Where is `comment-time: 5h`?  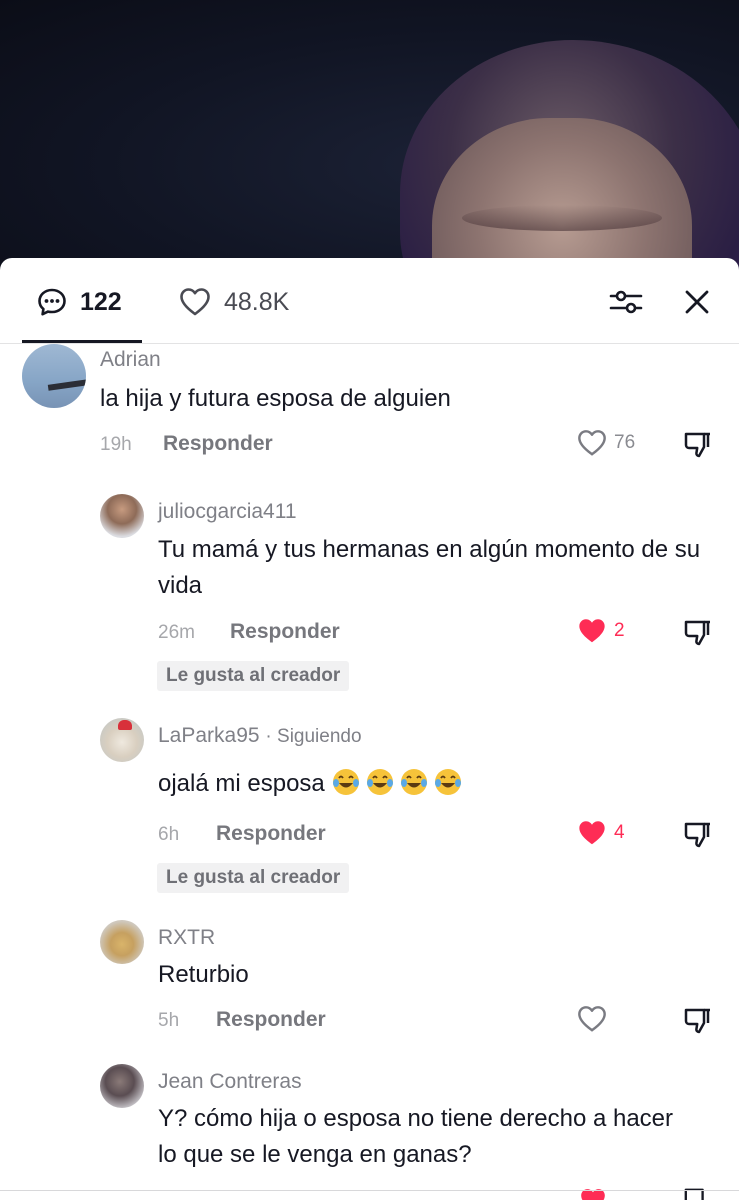
comment-time: 5h is located at coordinates (169, 1020).